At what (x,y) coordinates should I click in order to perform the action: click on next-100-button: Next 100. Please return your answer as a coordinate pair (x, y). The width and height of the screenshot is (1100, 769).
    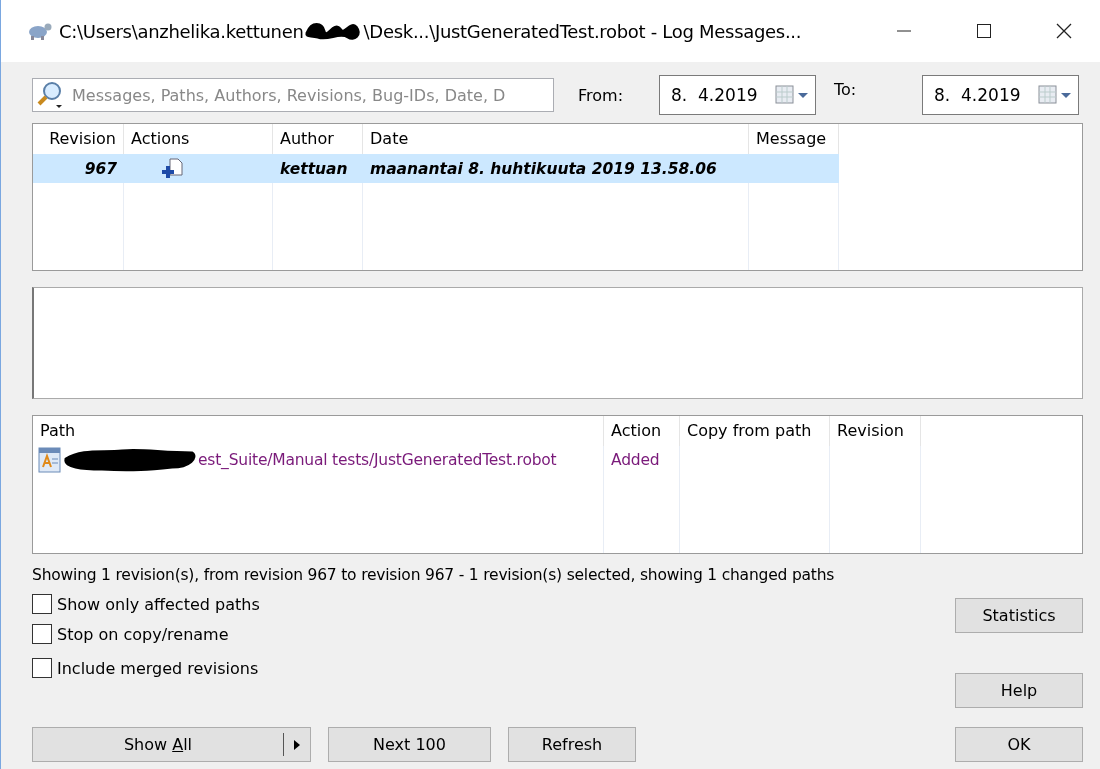
    Looking at the image, I should click on (409, 744).